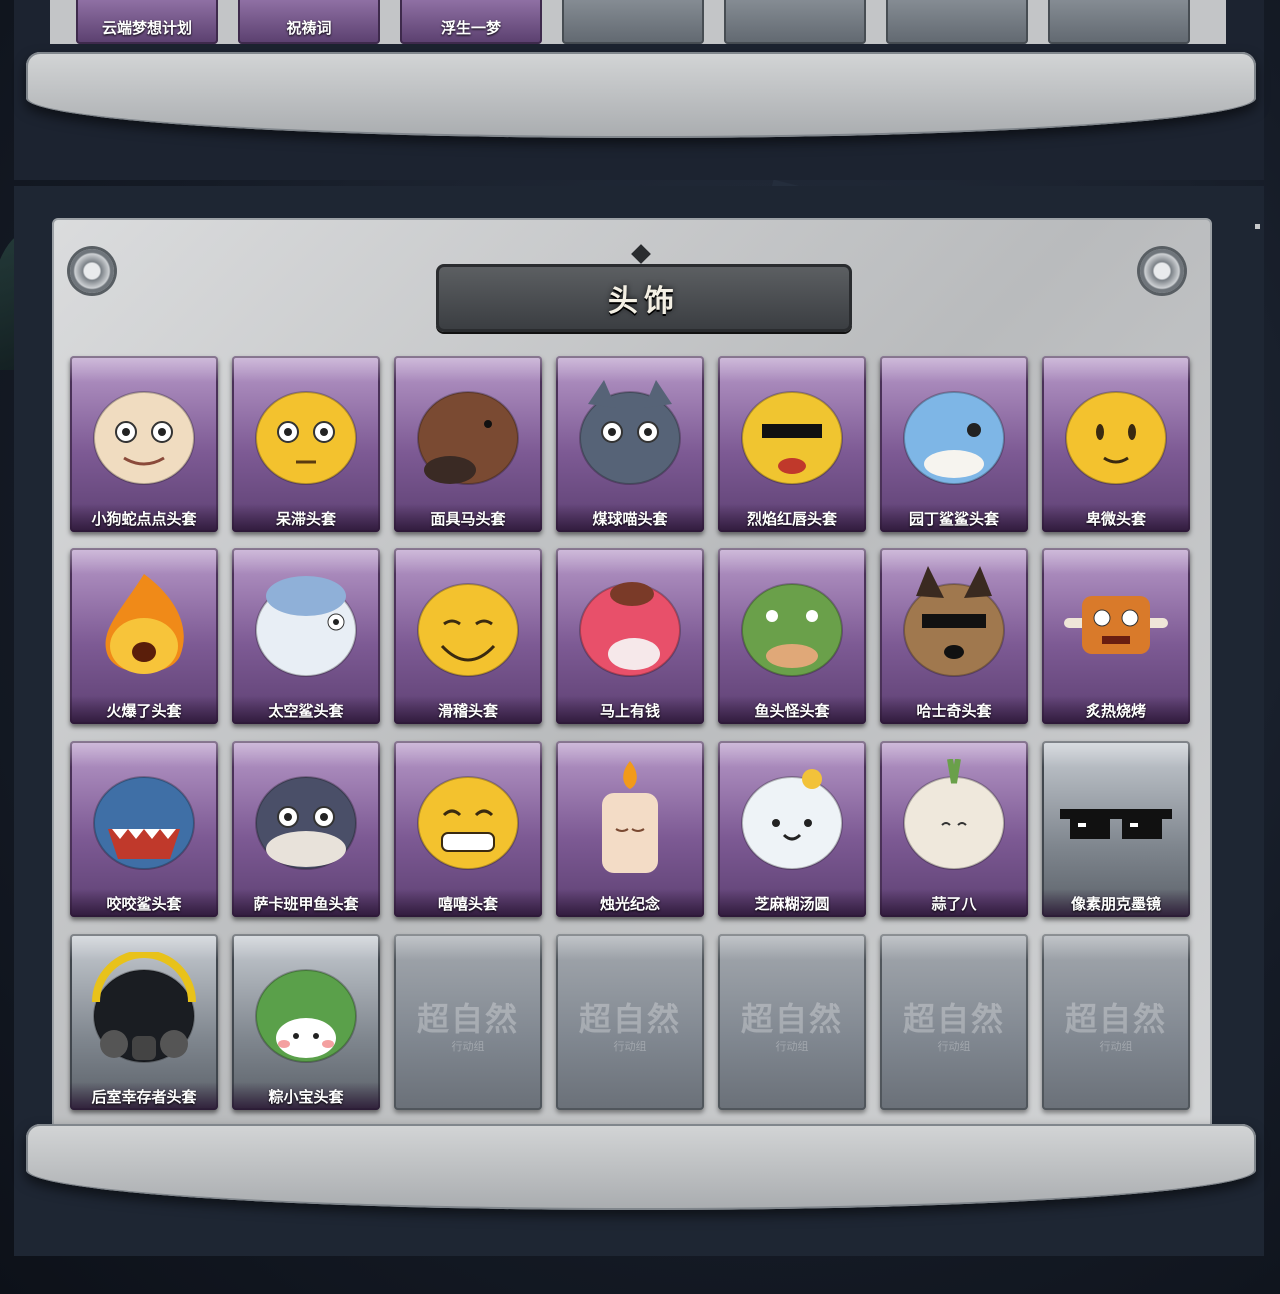 The height and width of the screenshot is (1294, 1280). Describe the element at coordinates (144, 625) in the screenshot. I see `fire-head-icon` at that location.